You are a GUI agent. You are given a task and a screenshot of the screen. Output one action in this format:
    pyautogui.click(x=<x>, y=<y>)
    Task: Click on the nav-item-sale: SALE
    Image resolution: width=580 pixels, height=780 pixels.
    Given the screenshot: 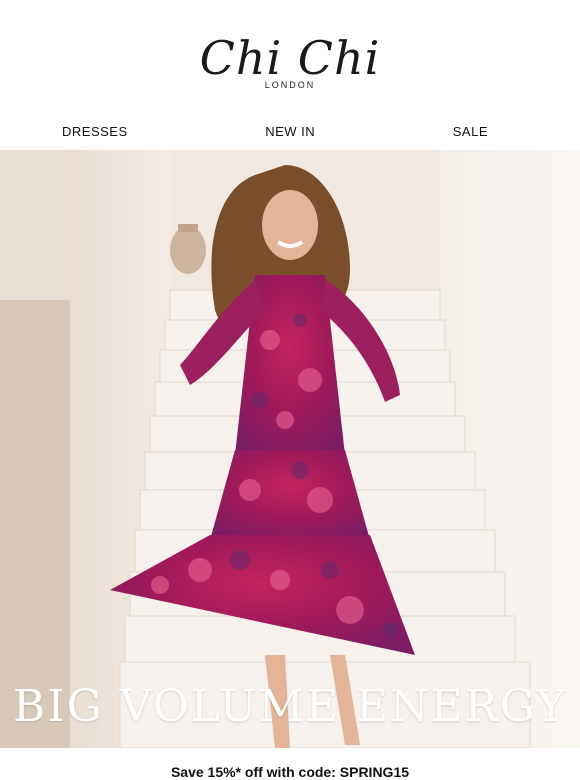 What is the action you would take?
    pyautogui.click(x=470, y=131)
    